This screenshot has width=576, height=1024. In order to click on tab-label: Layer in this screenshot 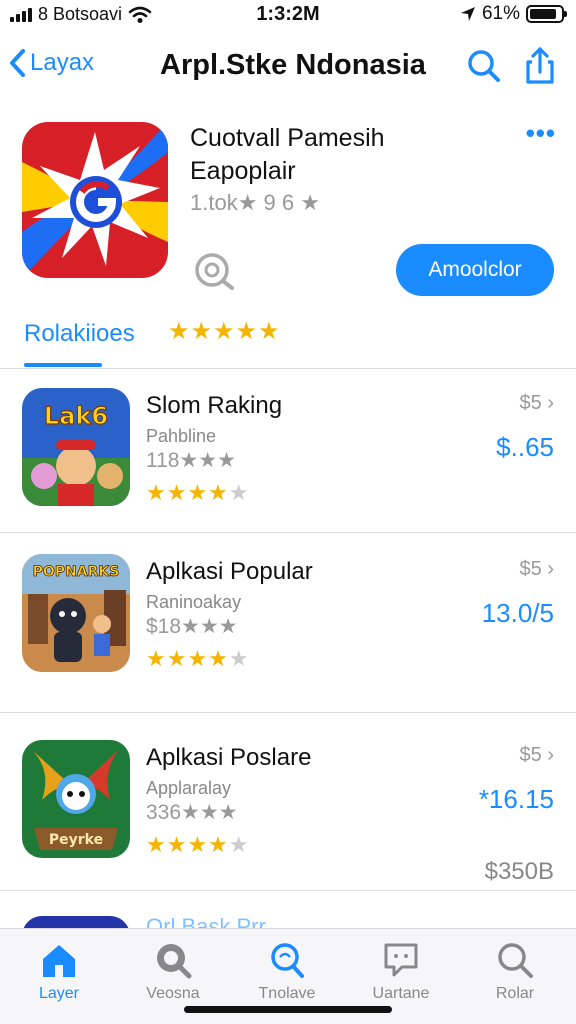, I will do `click(59, 993)`.